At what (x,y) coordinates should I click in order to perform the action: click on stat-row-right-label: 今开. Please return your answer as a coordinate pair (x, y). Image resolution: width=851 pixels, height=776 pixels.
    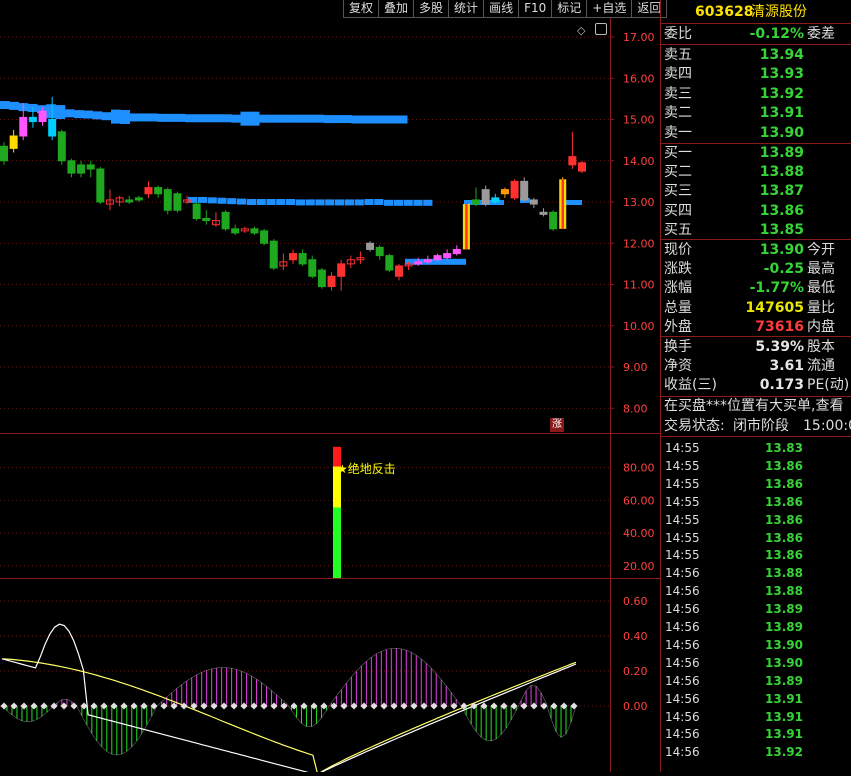
    Looking at the image, I should click on (821, 250).